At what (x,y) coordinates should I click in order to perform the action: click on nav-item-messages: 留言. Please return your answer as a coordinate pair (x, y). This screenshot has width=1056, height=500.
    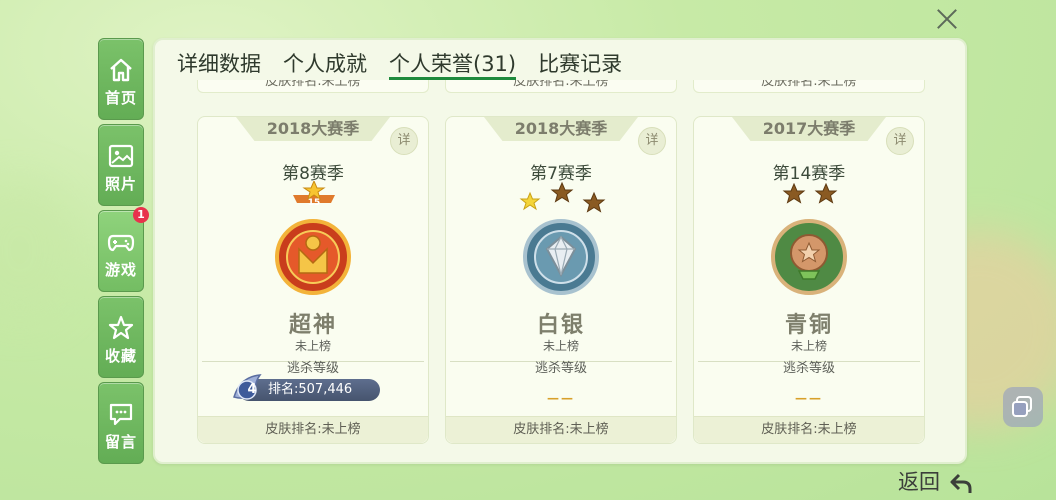
    Looking at the image, I should click on (121, 423).